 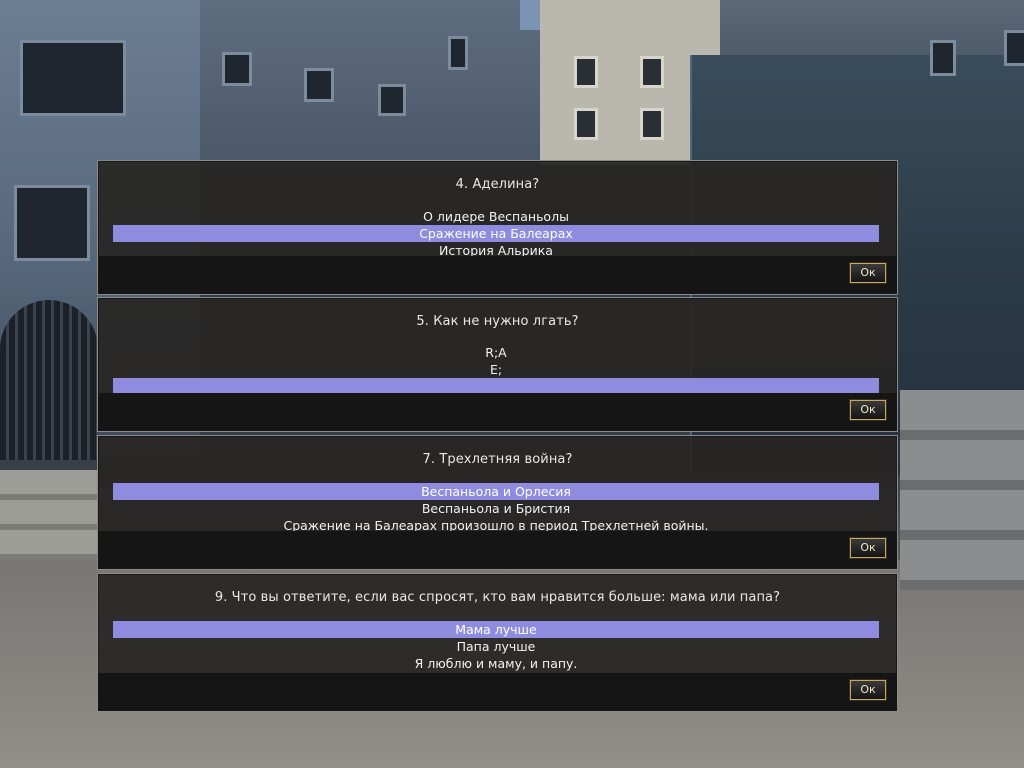 I want to click on answer-option: О лидере Веспаньолы, so click(x=496, y=216).